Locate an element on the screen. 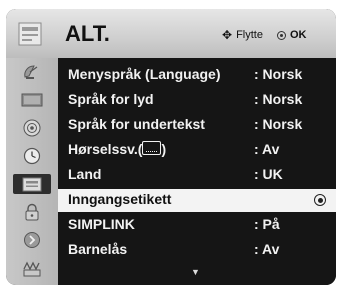 Image resolution: width=340 pixels, height=289 pixels. ok-button-icon is located at coordinates (281, 35).